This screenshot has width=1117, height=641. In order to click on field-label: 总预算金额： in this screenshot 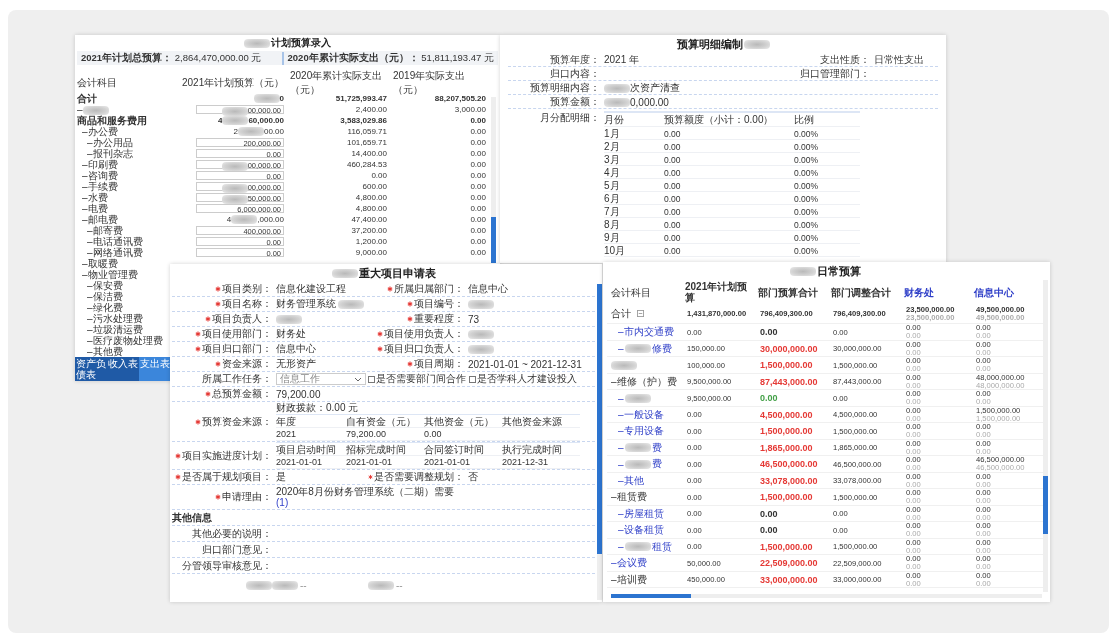, I will do `click(242, 394)`.